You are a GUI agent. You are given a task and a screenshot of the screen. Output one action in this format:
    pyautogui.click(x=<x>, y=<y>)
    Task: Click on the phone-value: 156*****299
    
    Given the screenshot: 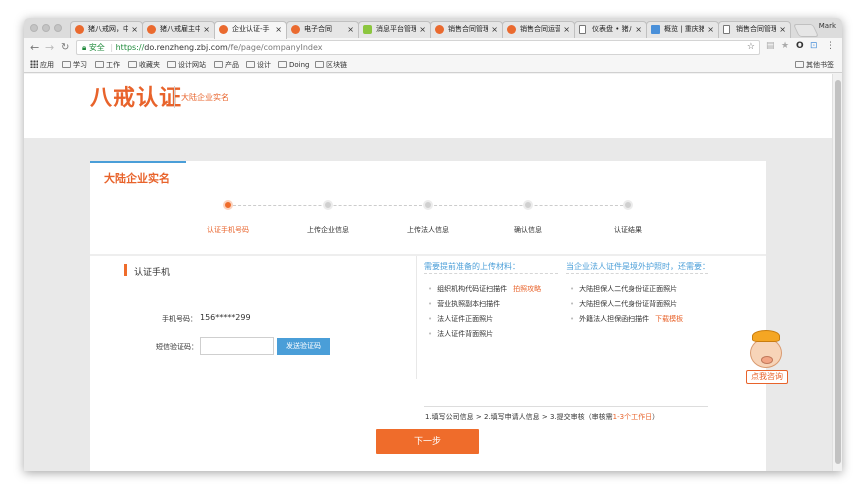 What is the action you would take?
    pyautogui.click(x=225, y=317)
    